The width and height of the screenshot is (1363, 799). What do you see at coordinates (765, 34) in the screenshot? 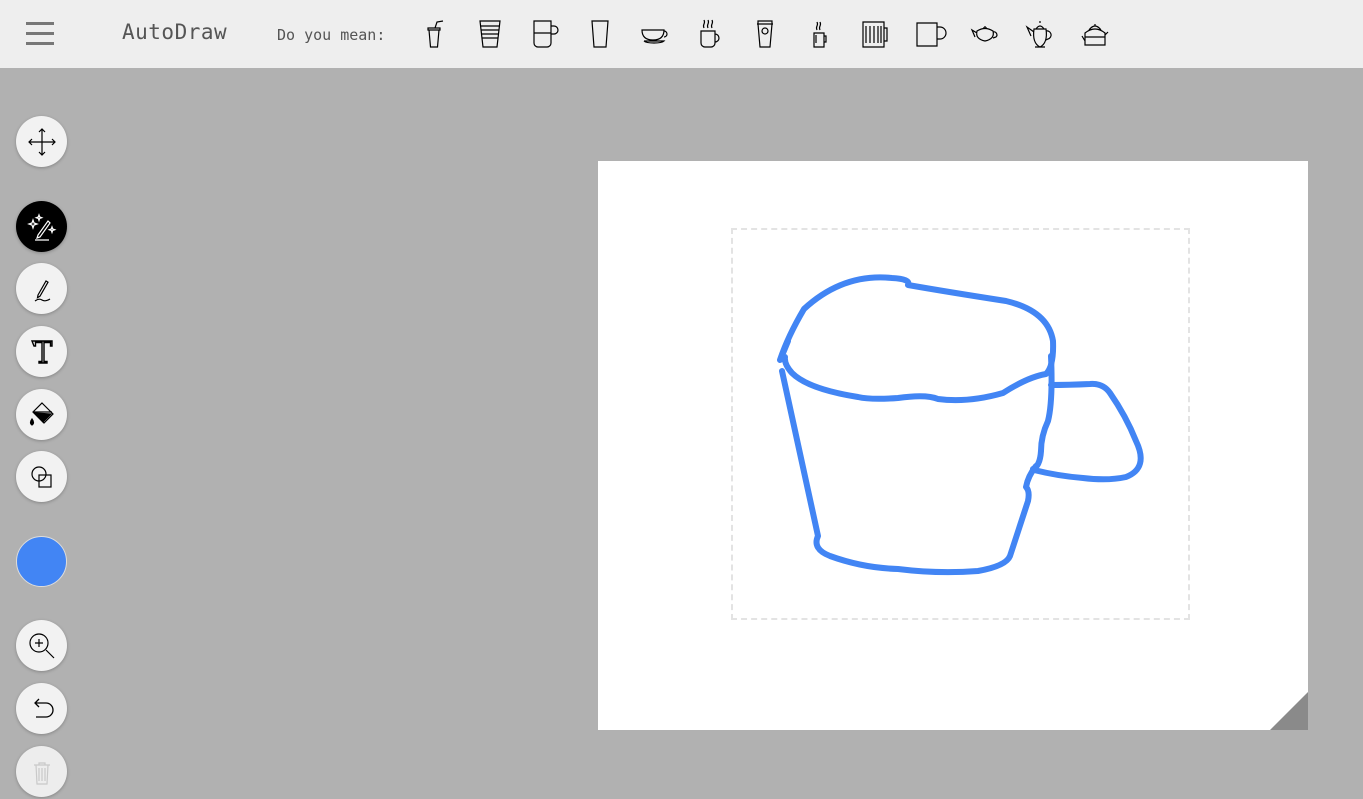
I see `coffee-to-go-cup-icon` at bounding box center [765, 34].